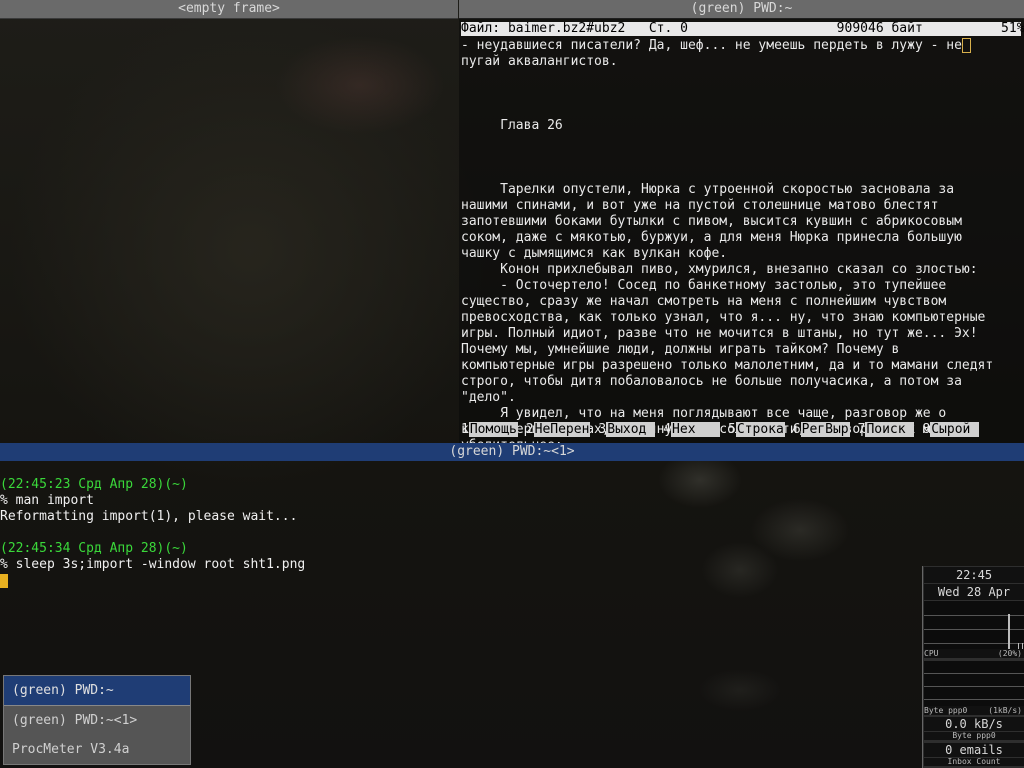 The width and height of the screenshot is (1024, 768). I want to click on fkey-8: 8Сырой, so click(951, 429).